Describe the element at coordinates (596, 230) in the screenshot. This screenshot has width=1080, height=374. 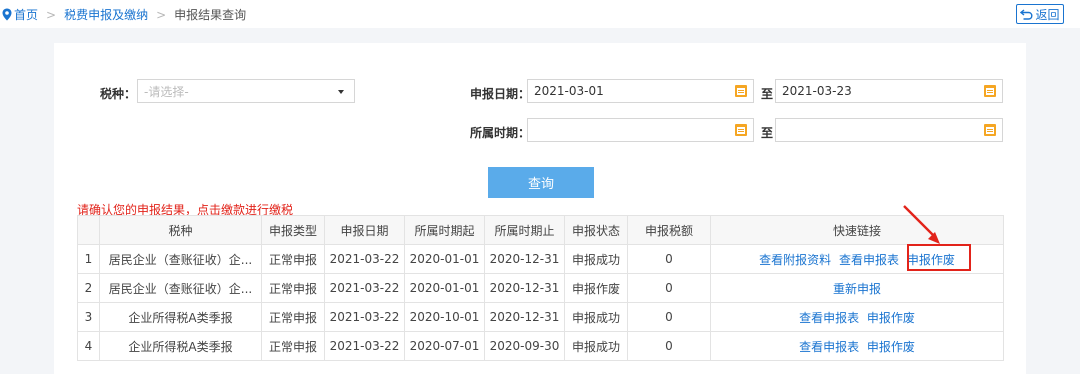
I see `column-header-status: 申报状态` at that location.